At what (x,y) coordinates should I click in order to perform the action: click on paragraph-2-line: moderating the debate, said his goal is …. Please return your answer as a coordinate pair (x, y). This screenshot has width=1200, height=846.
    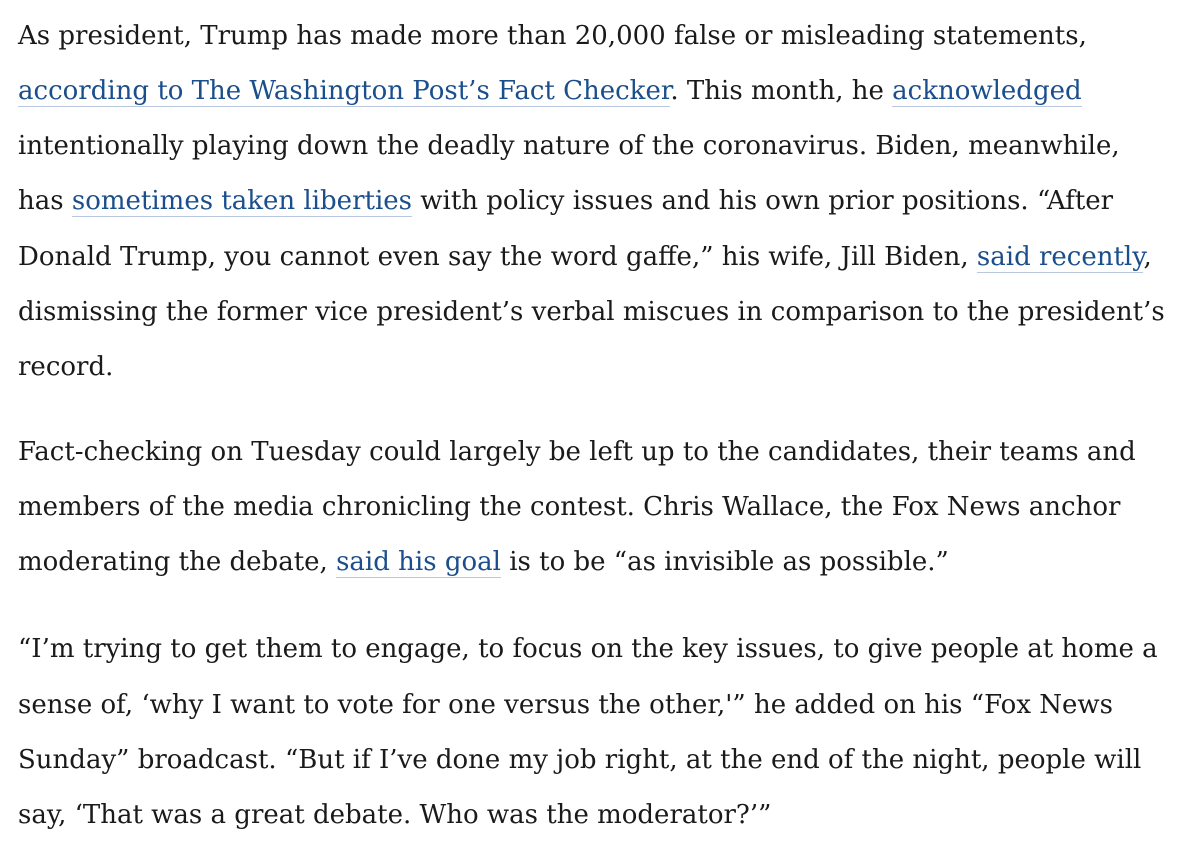
    Looking at the image, I should click on (483, 562).